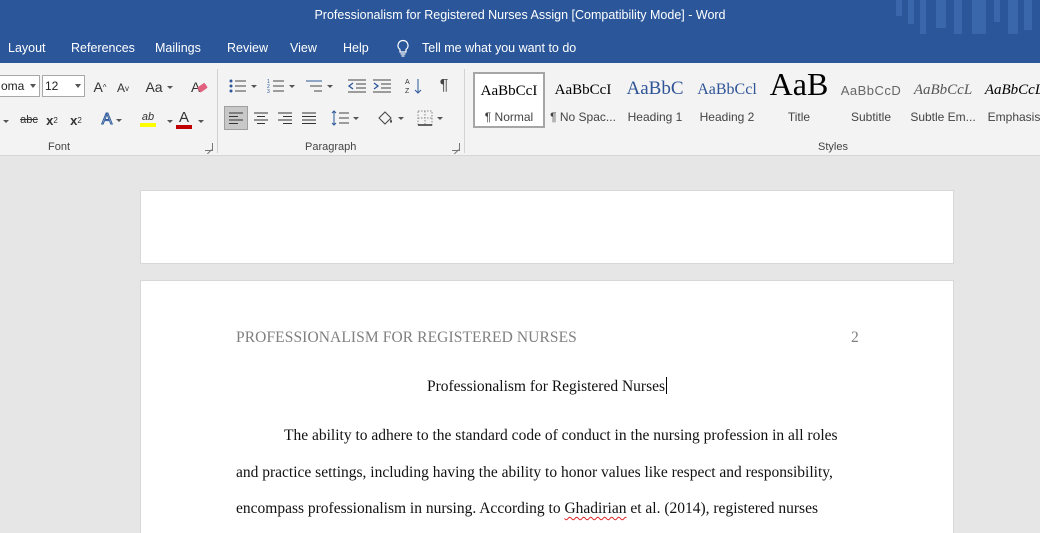 Image resolution: width=1040 pixels, height=533 pixels. What do you see at coordinates (385, 118) in the screenshot?
I see `shading-bucket-icon` at bounding box center [385, 118].